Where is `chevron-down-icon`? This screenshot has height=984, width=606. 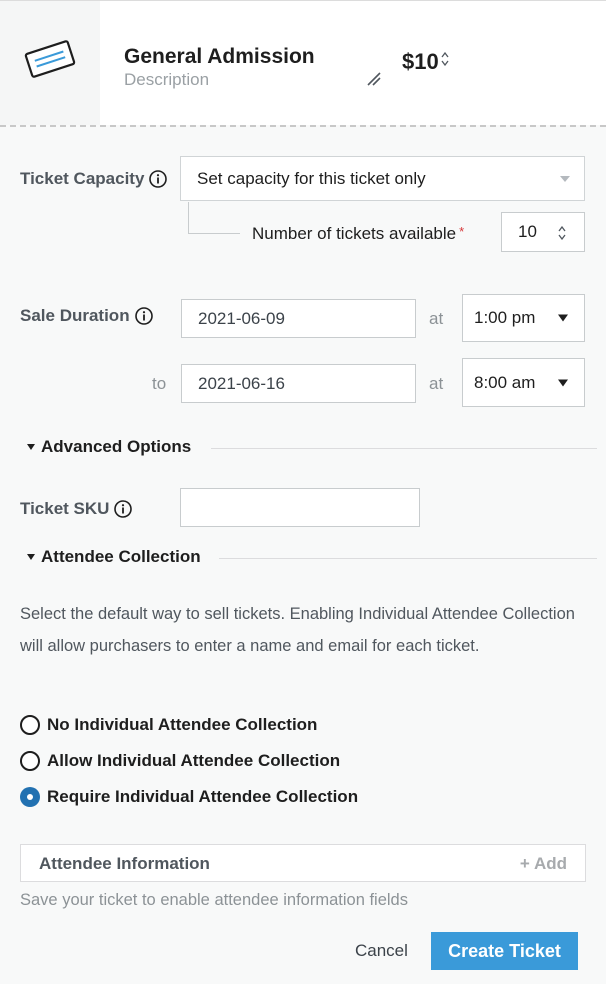
chevron-down-icon is located at coordinates (565, 178).